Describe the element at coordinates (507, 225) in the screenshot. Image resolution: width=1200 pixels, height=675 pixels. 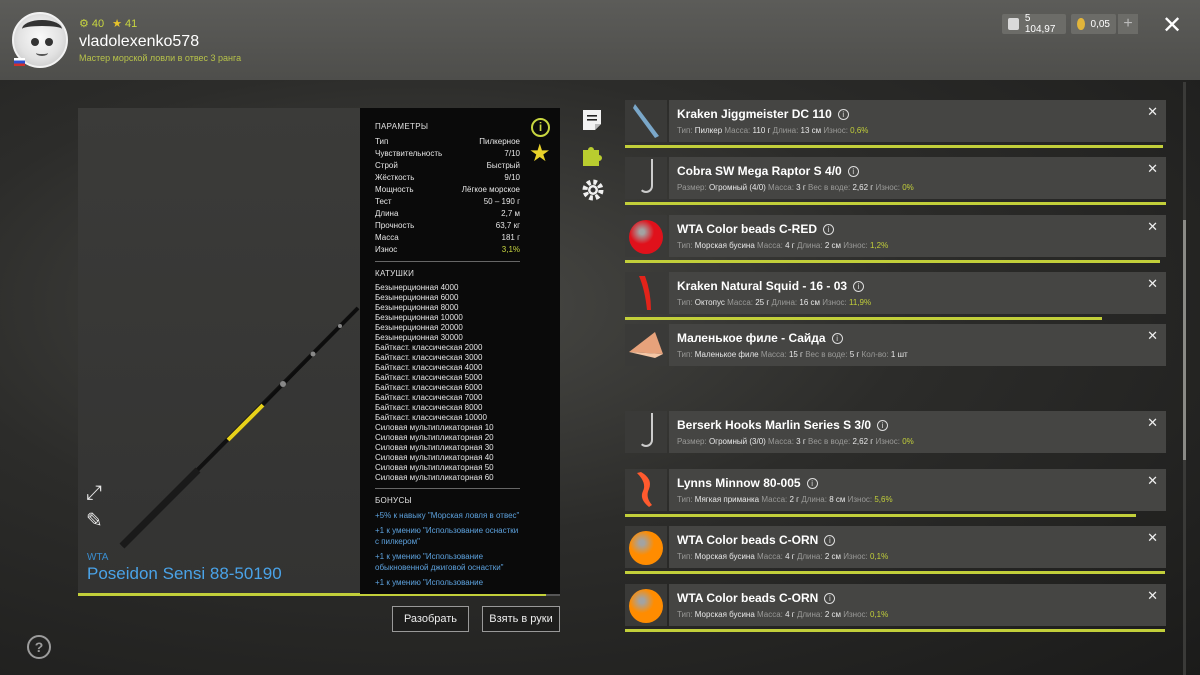
I see `param-value: 63,7 кг` at that location.